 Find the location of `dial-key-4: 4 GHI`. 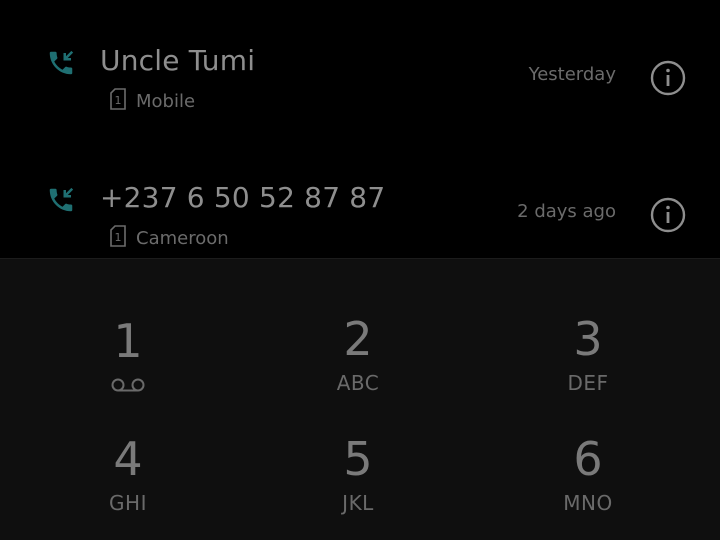

dial-key-4: 4 GHI is located at coordinates (128, 479).